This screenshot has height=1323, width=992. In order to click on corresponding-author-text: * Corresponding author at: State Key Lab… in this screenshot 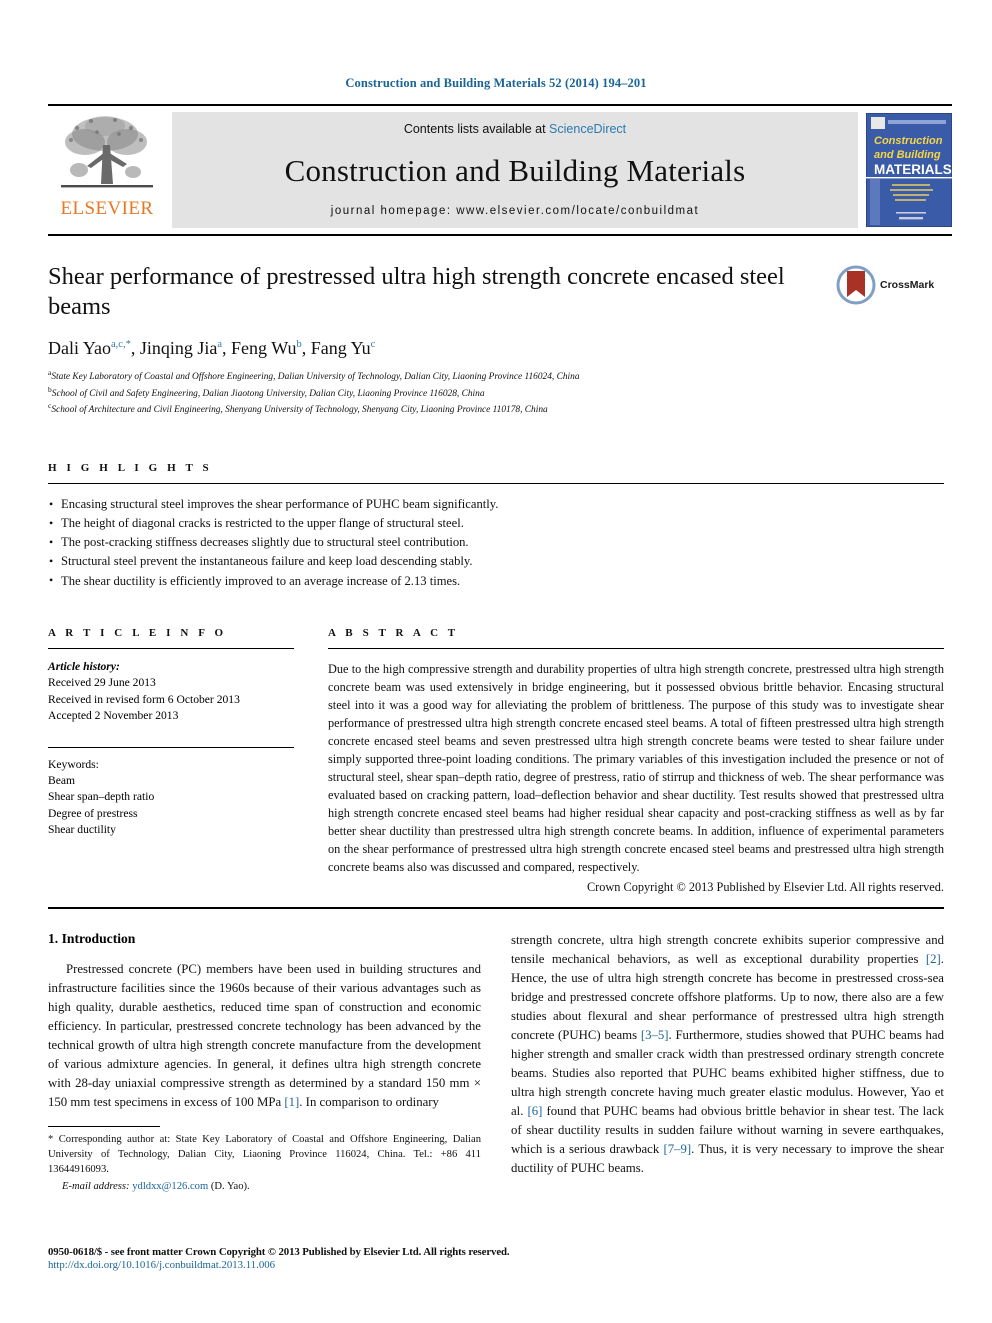, I will do `click(264, 1154)`.